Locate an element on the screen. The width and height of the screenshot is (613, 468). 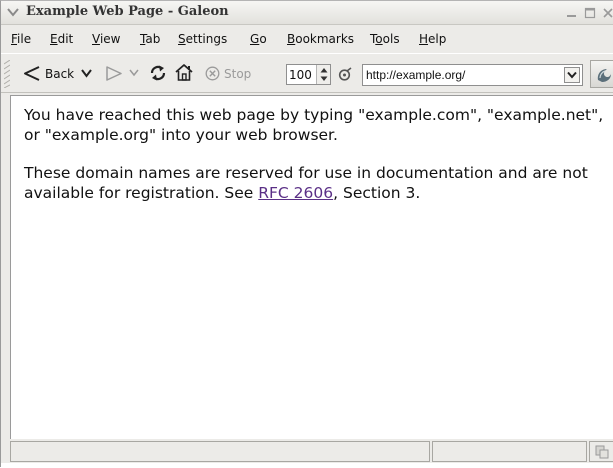
back-history-chevron-icon is located at coordinates (86, 73).